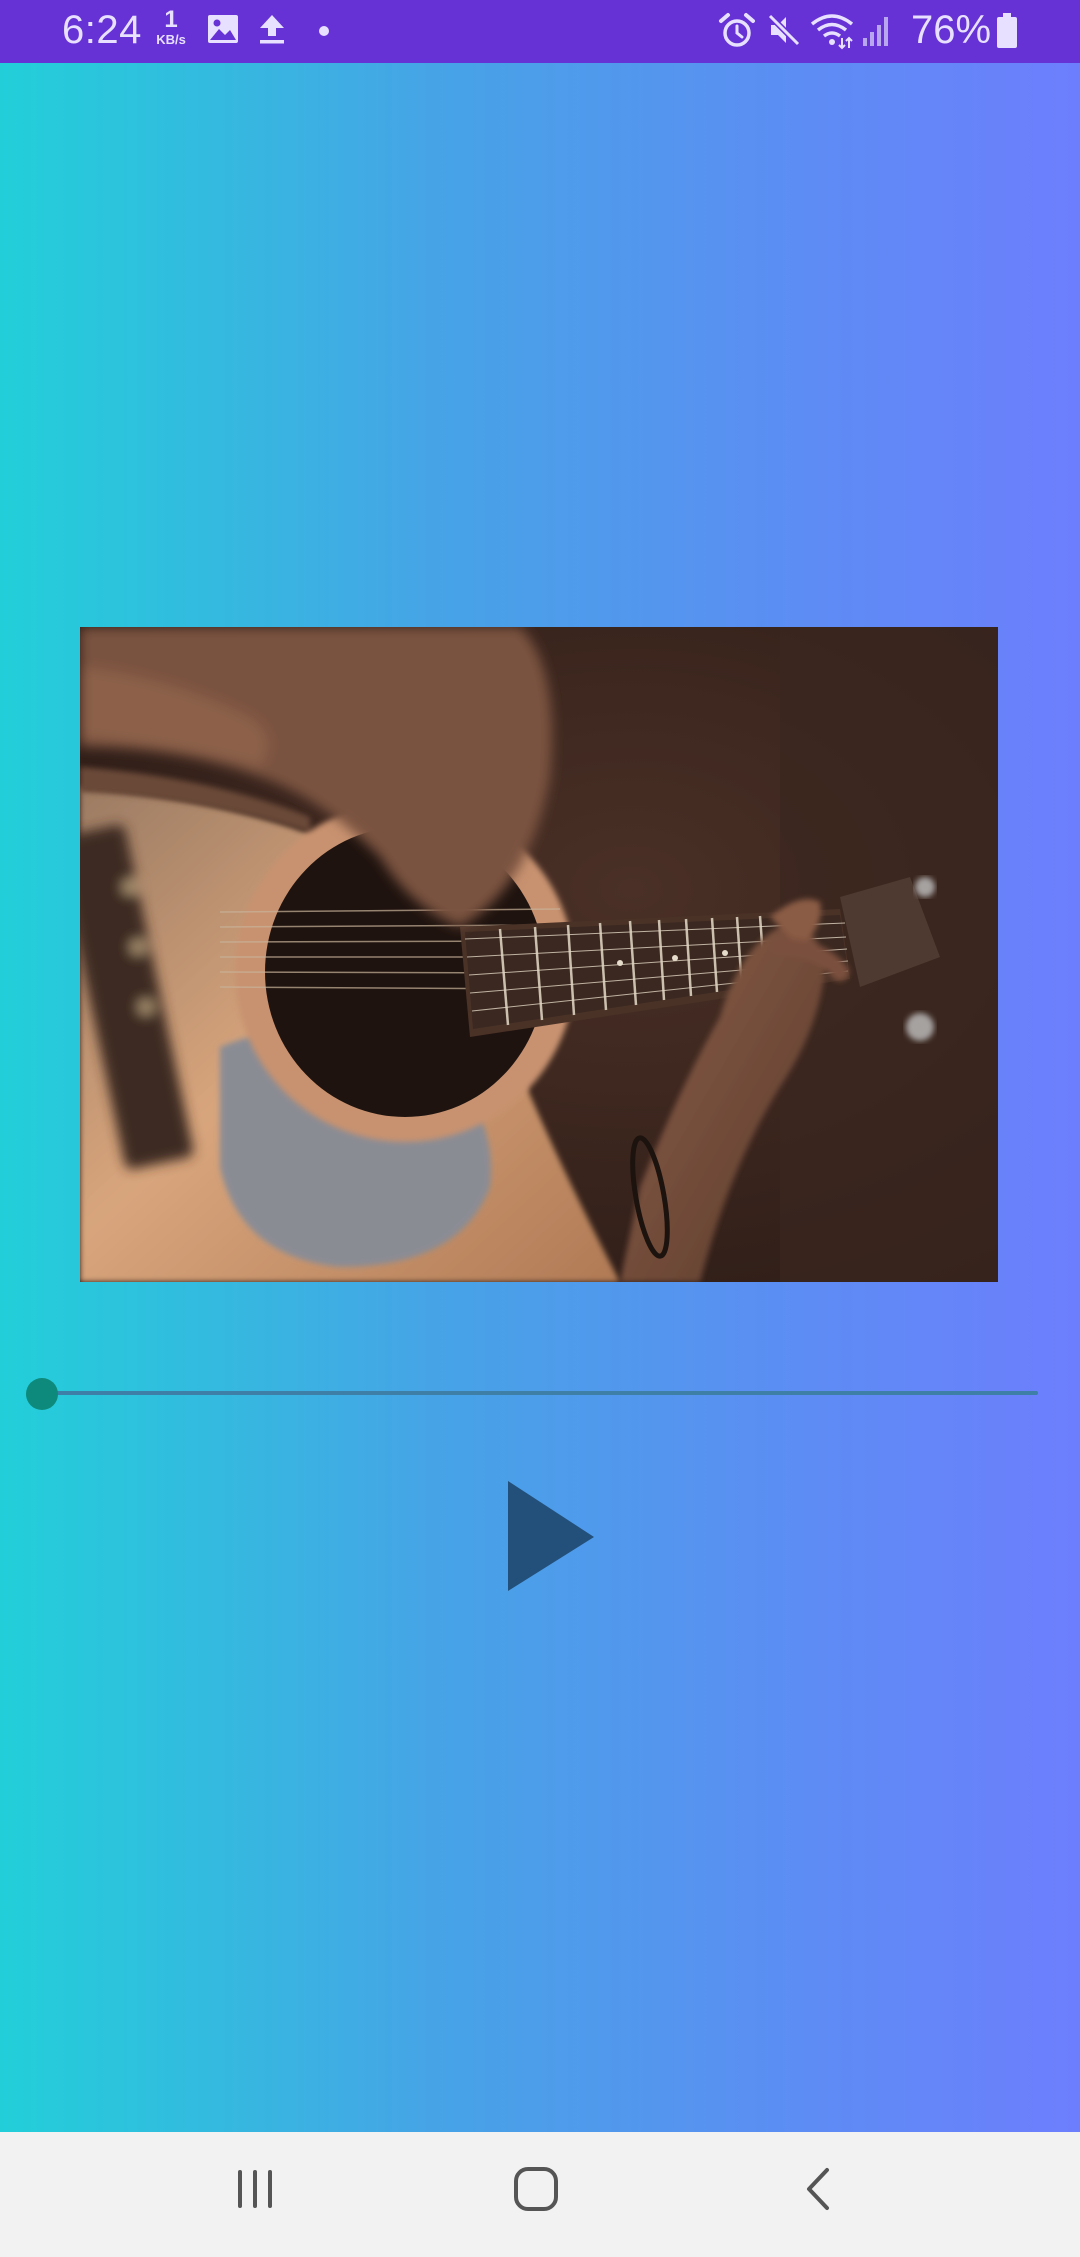  I want to click on mute-icon, so click(784, 30).